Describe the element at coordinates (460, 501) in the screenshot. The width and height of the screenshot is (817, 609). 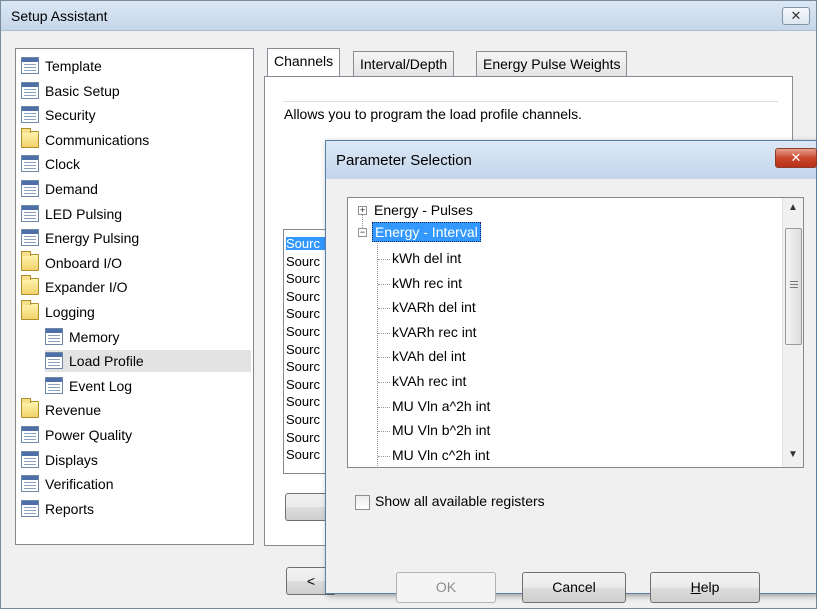
I see `show-all-registers-label: Show all available registers` at that location.